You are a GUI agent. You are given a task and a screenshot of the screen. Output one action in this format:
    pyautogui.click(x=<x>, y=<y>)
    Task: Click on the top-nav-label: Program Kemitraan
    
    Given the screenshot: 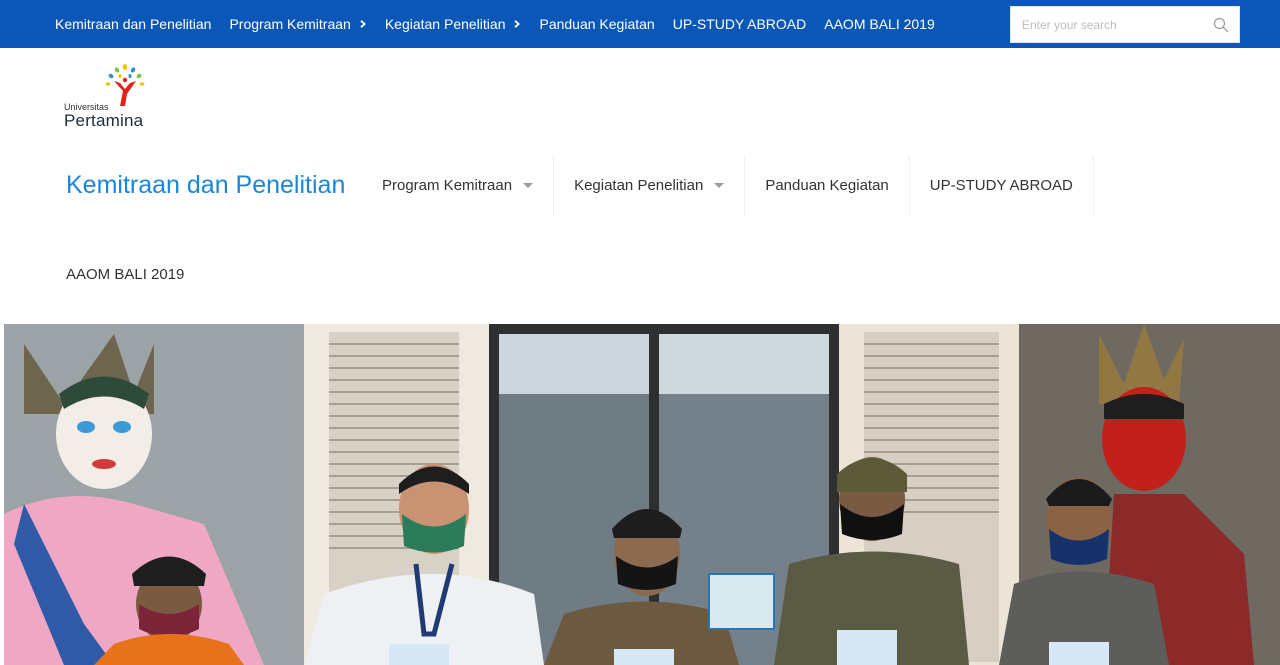 What is the action you would take?
    pyautogui.click(x=290, y=24)
    